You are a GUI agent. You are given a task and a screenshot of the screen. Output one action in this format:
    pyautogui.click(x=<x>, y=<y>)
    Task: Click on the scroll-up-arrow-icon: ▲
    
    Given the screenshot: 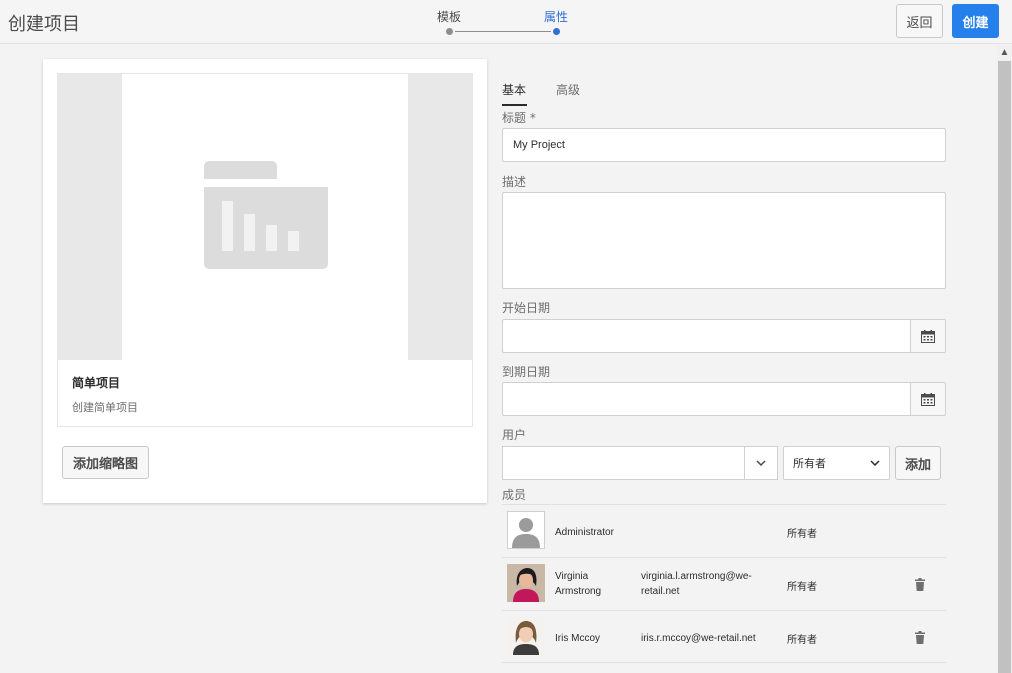 What is the action you would take?
    pyautogui.click(x=1004, y=52)
    